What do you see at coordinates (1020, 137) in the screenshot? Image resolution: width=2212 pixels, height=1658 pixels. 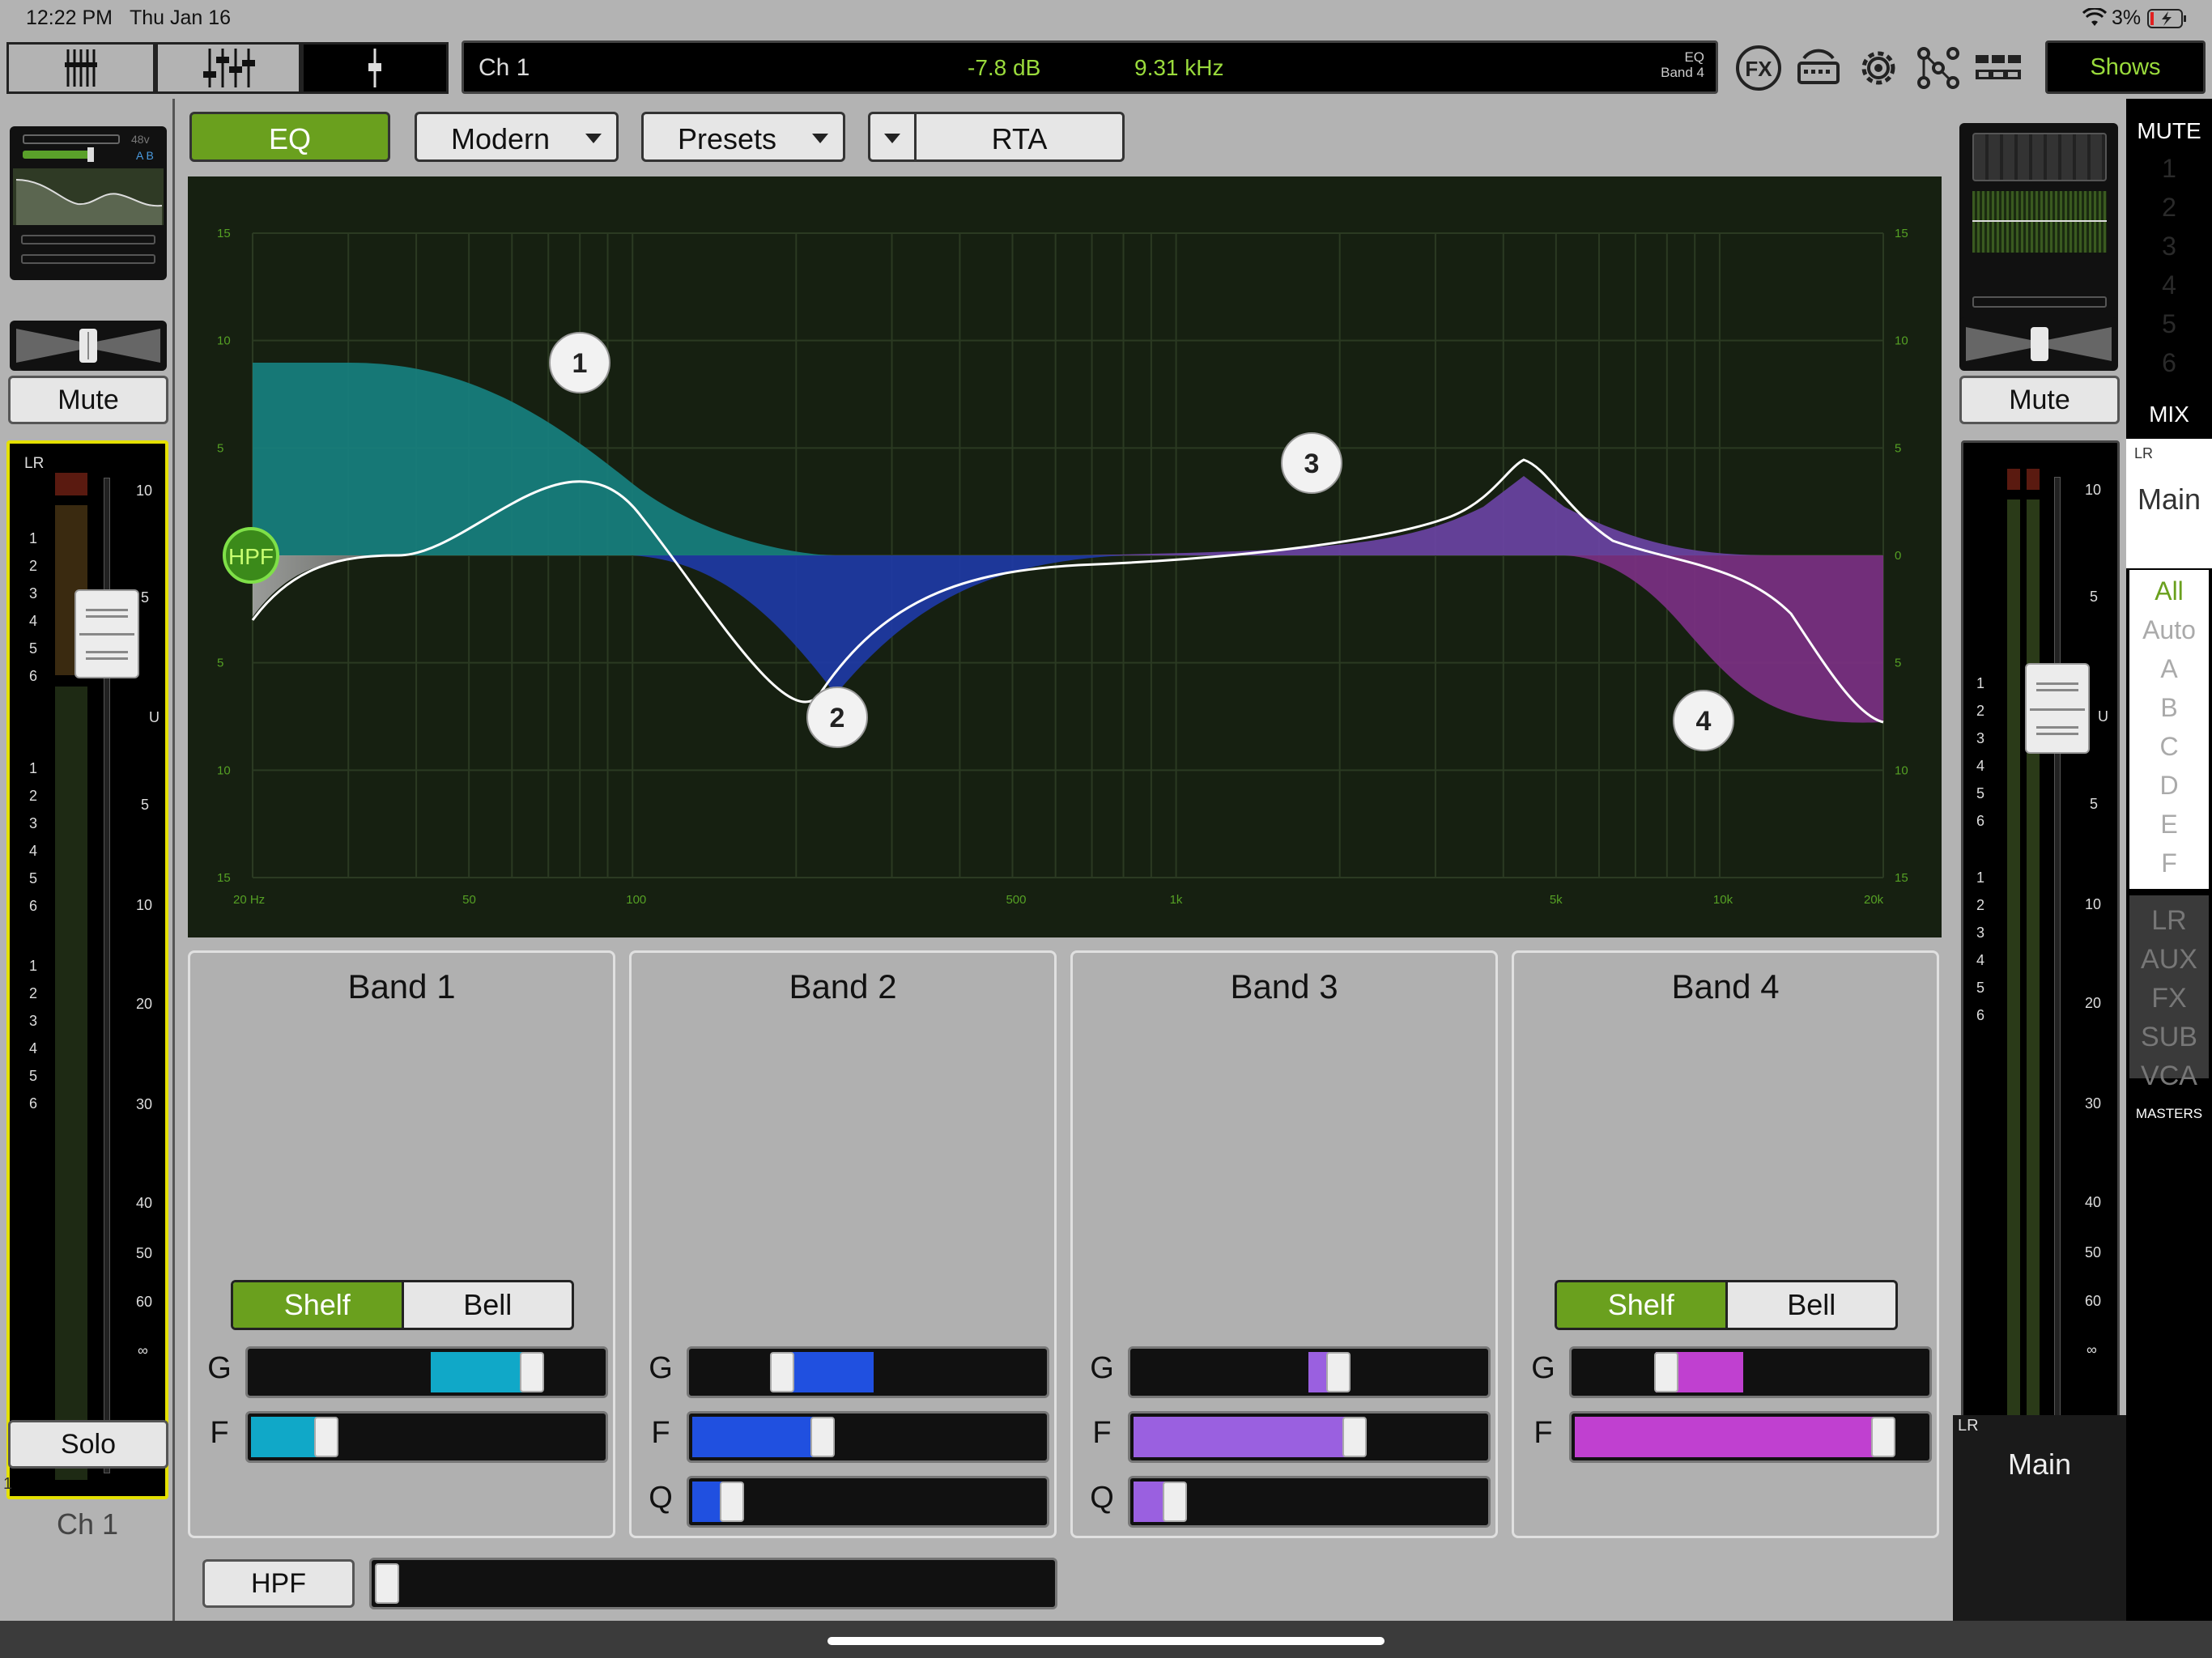 I see `rta-button: RTA` at bounding box center [1020, 137].